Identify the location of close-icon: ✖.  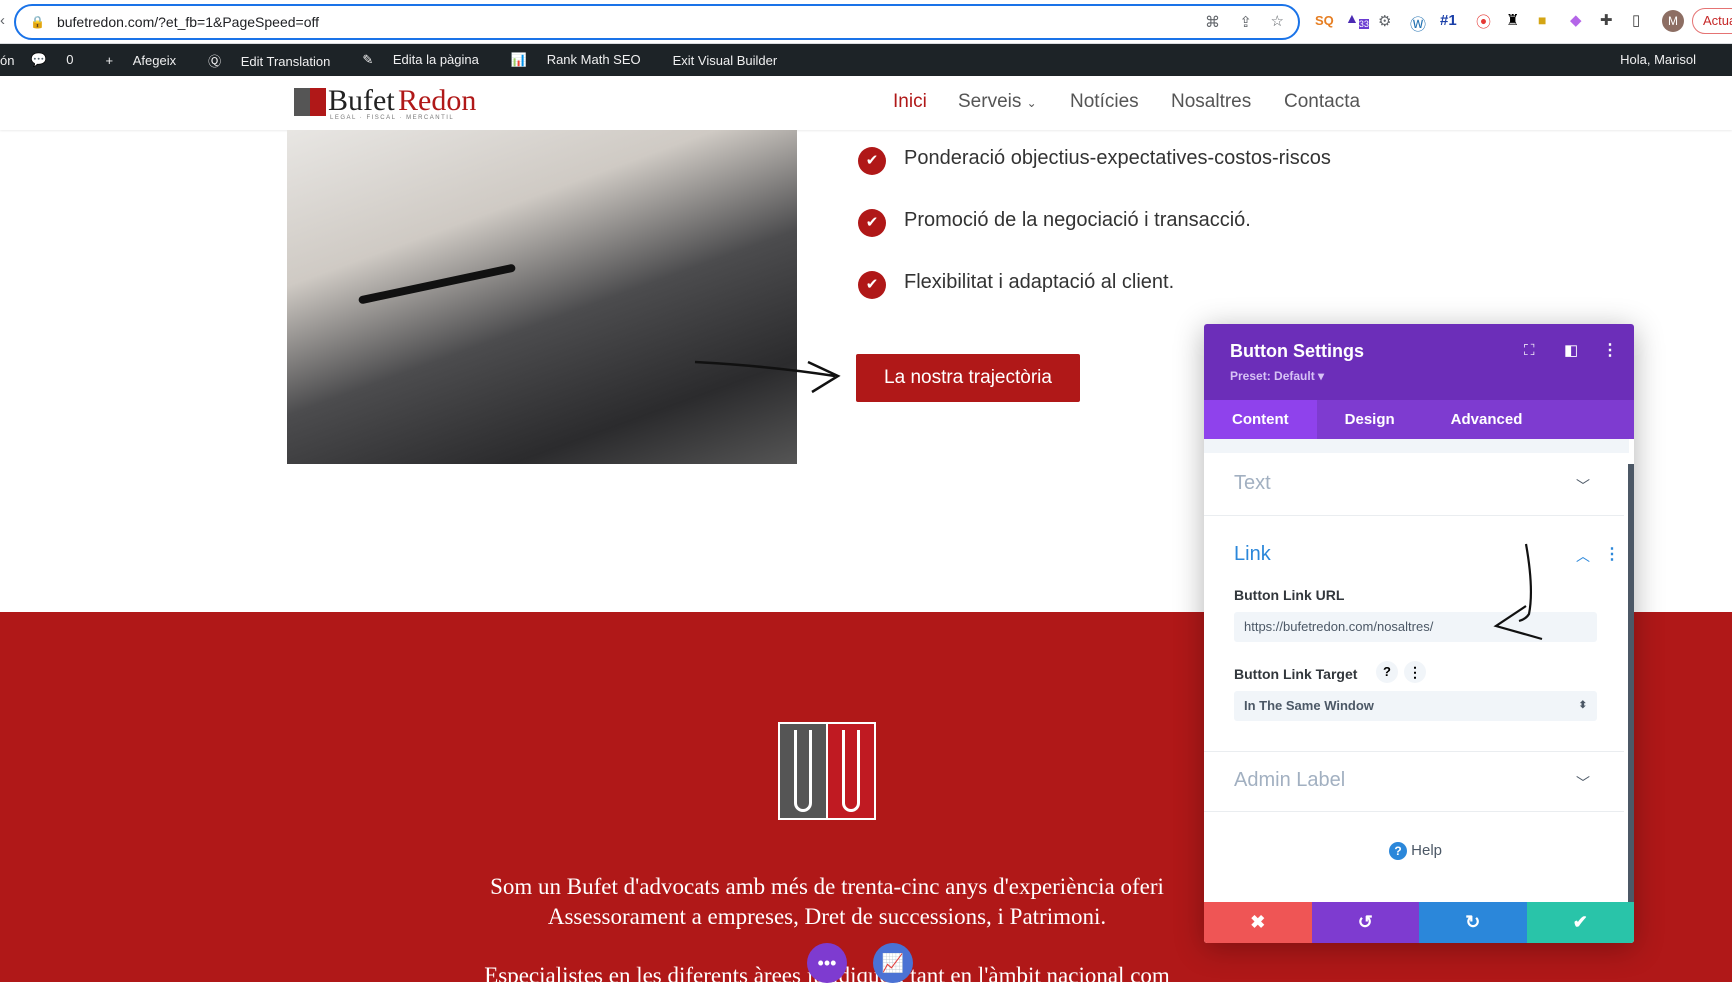
(1258, 922).